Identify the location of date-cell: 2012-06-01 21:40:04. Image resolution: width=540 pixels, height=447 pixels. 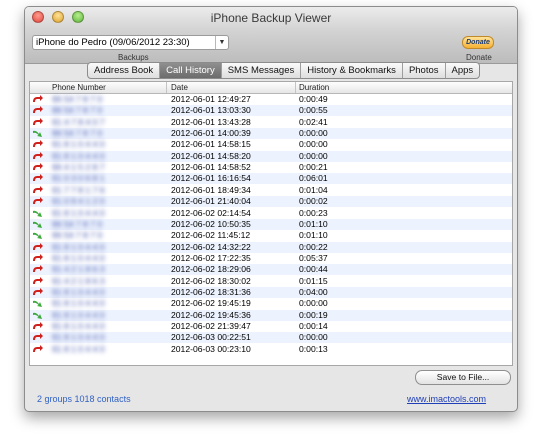
(211, 201).